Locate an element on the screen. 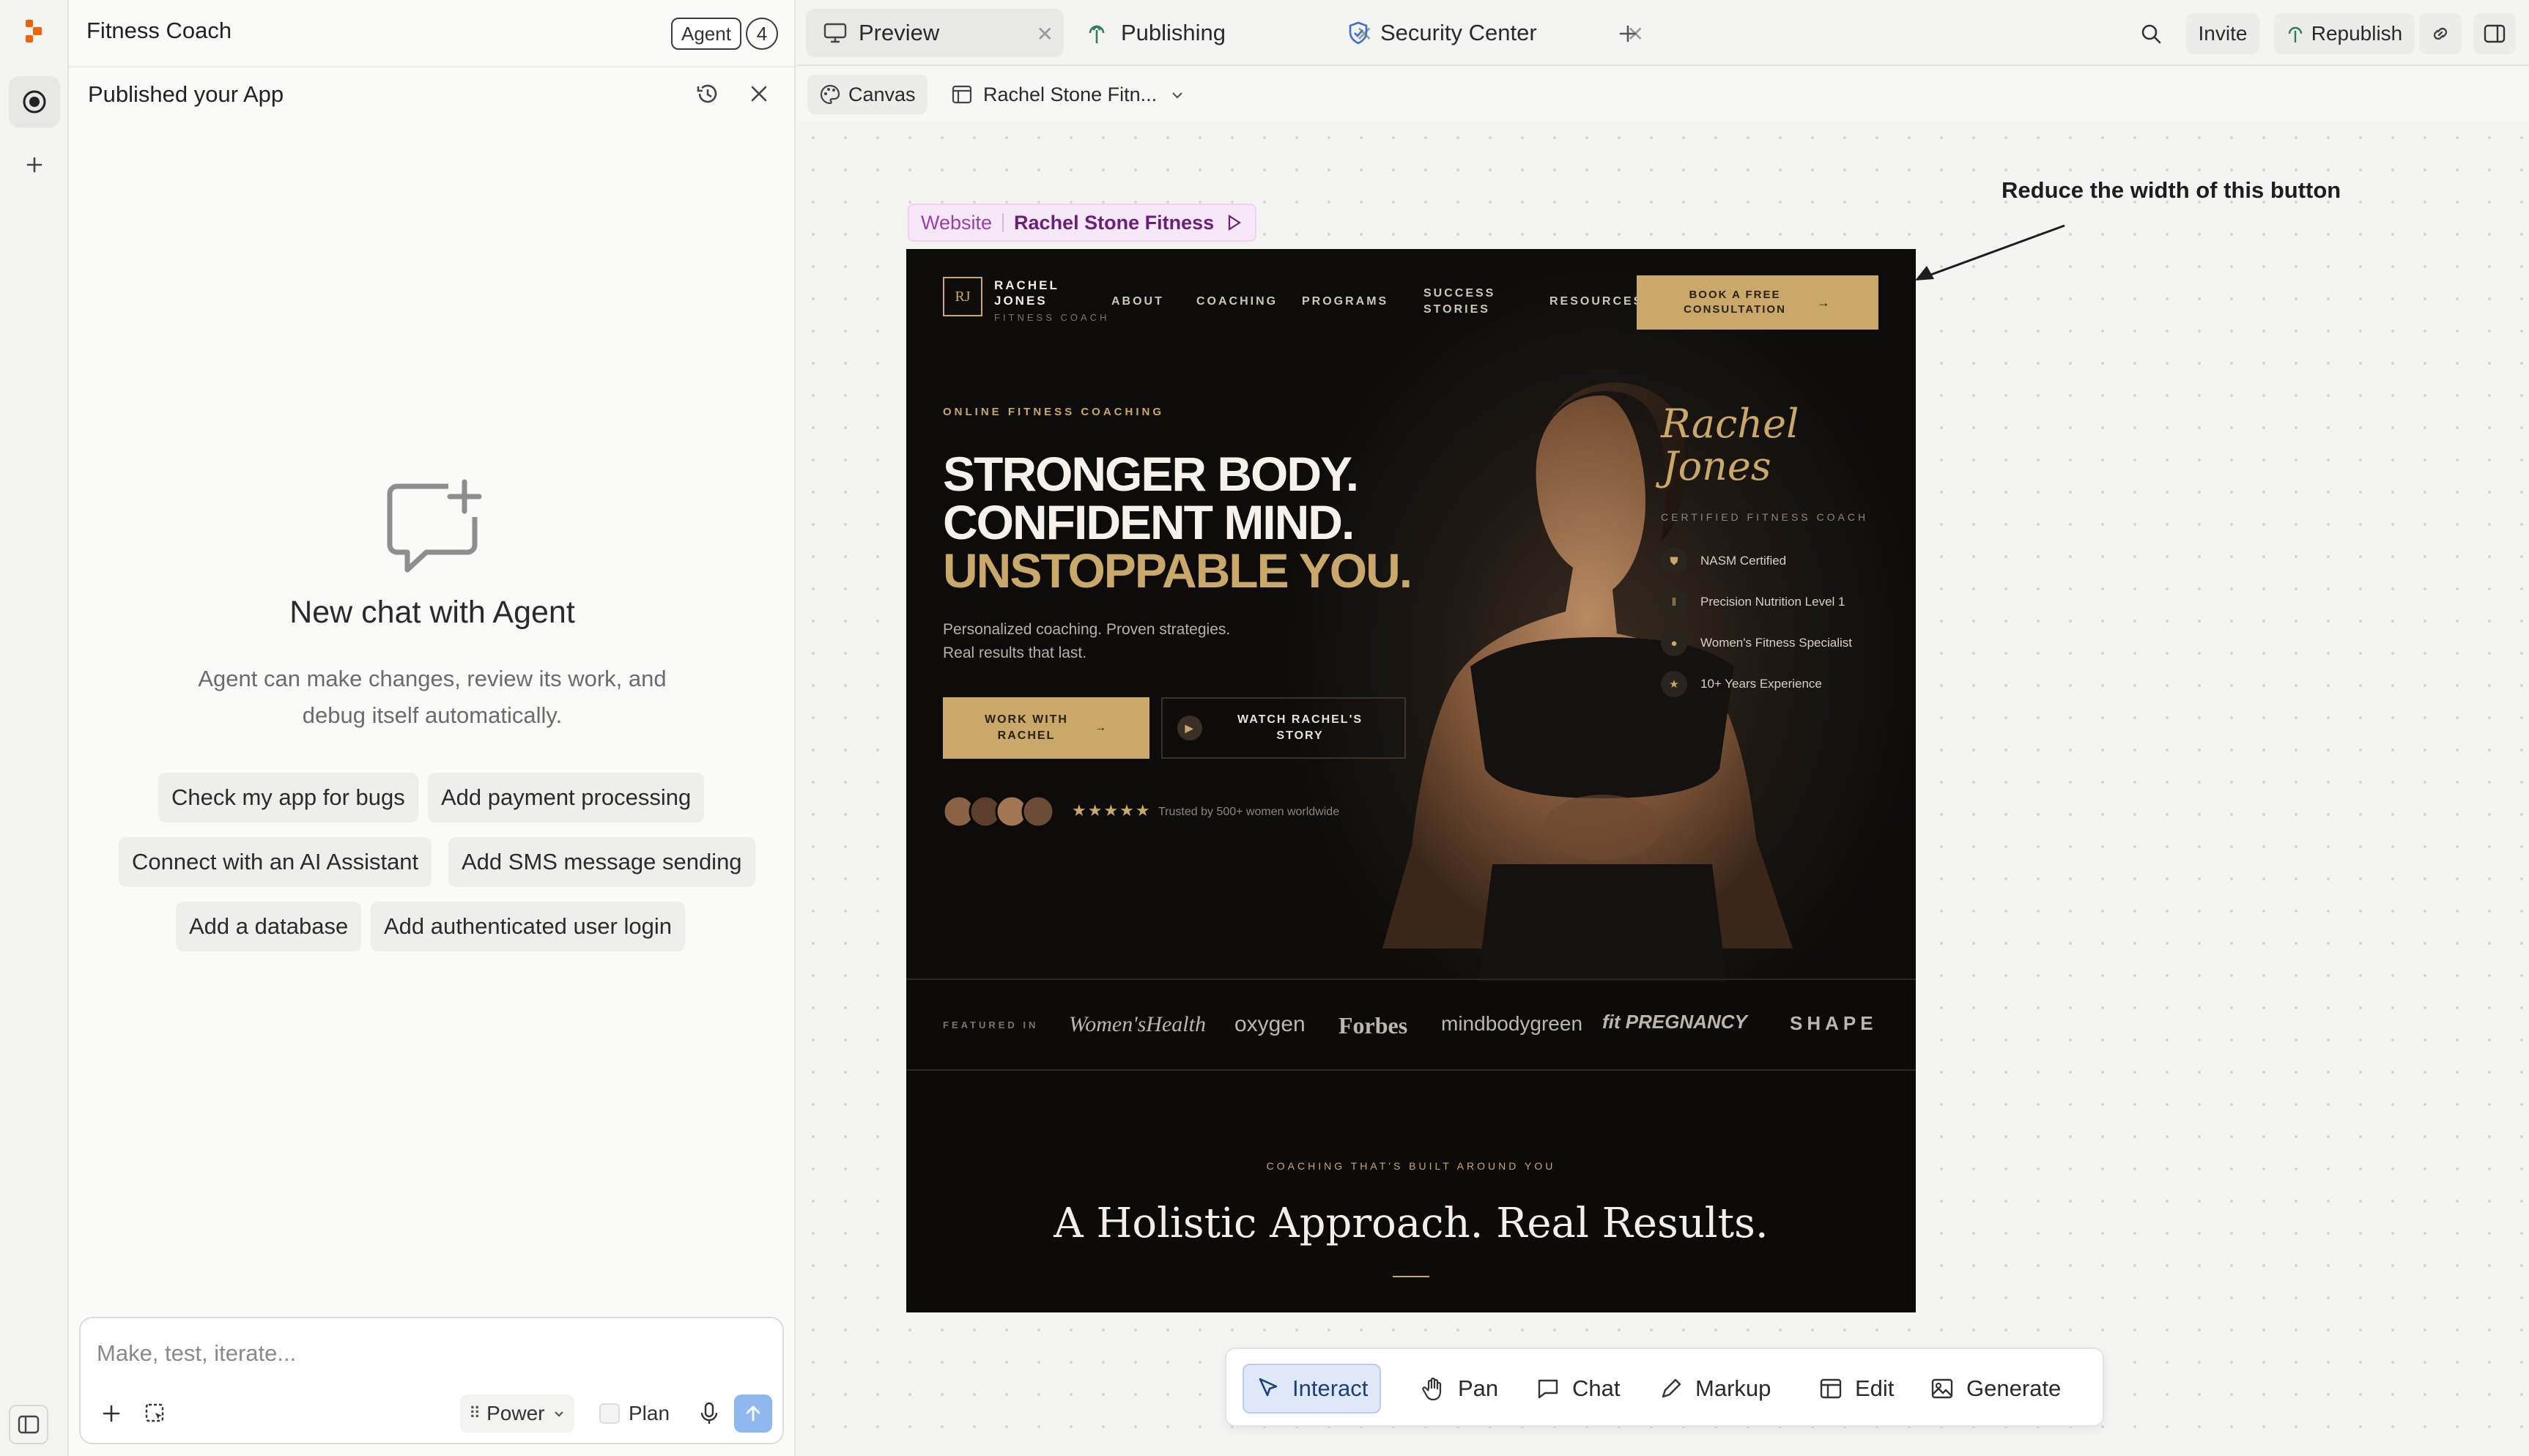  nav-programs: PROGRAMS is located at coordinates (1345, 301).